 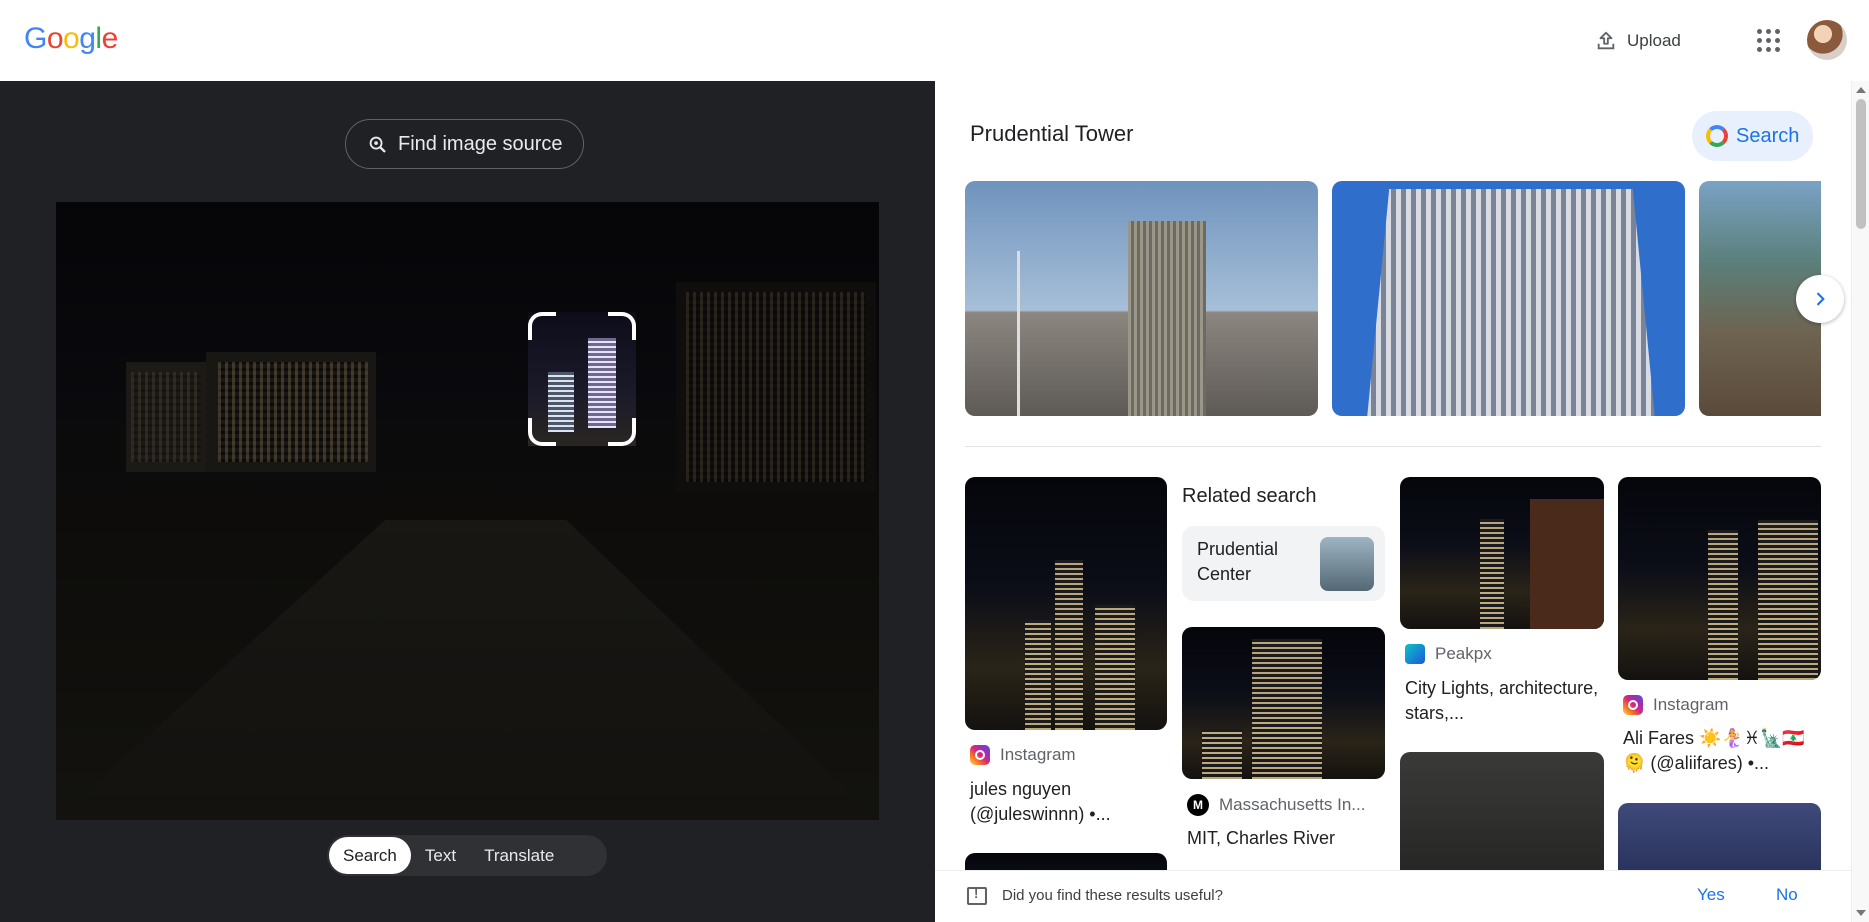 What do you see at coordinates (1768, 135) in the screenshot?
I see `entity-search-label: Search` at bounding box center [1768, 135].